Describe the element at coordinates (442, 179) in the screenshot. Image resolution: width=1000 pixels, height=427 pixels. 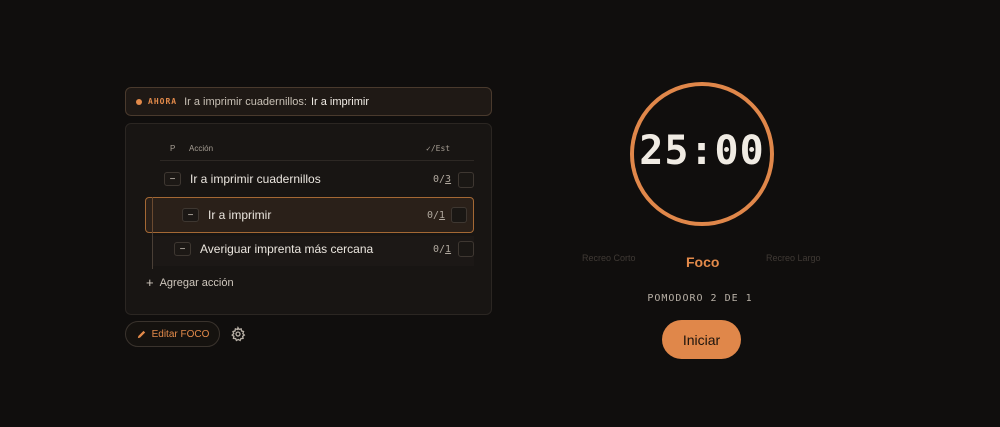
I see `task-pomodoro-count: 0/3` at that location.